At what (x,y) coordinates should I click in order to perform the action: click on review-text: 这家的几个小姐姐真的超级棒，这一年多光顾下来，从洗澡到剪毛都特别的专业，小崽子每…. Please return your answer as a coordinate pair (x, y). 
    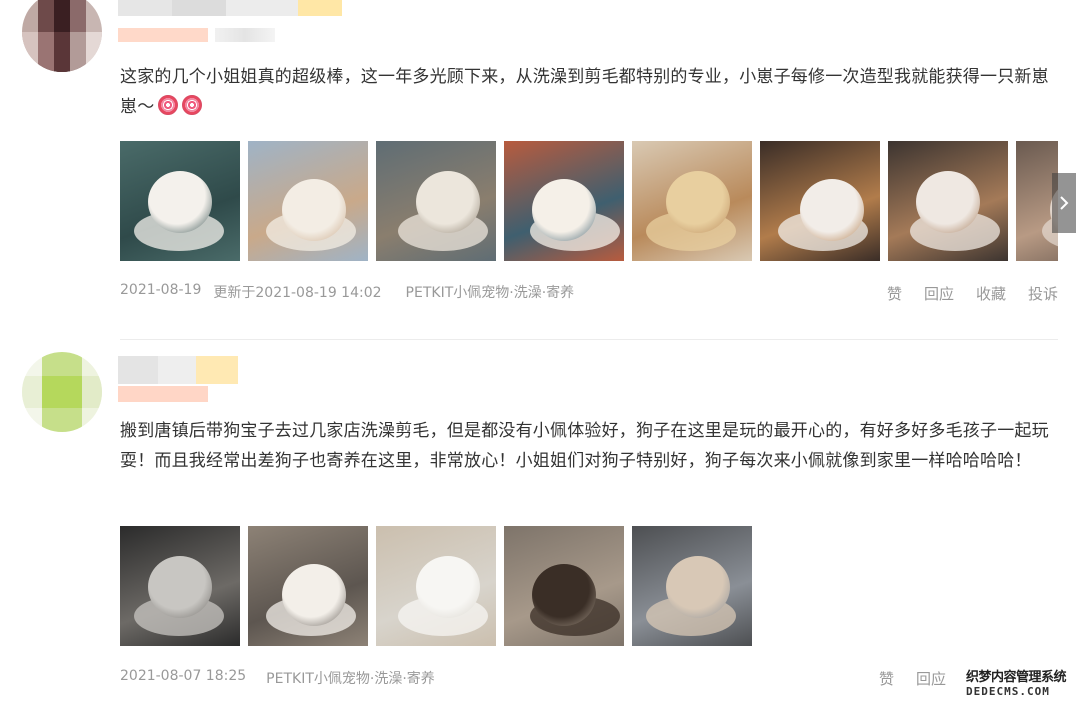
    Looking at the image, I should click on (584, 92).